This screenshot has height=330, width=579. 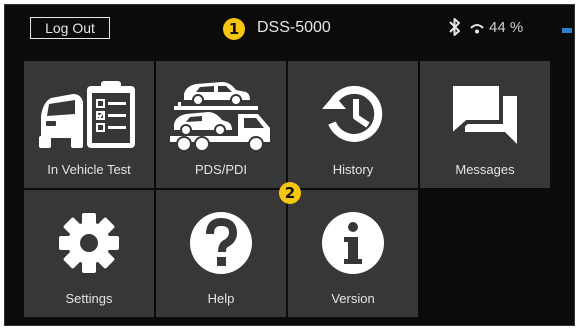 What do you see at coordinates (89, 169) in the screenshot?
I see `tile-label: In Vehicle Test` at bounding box center [89, 169].